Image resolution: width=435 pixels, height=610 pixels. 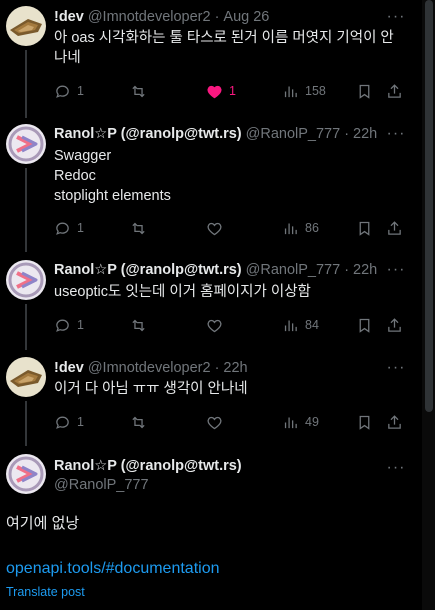 I want to click on action-bar: 1 86, so click(x=229, y=228).